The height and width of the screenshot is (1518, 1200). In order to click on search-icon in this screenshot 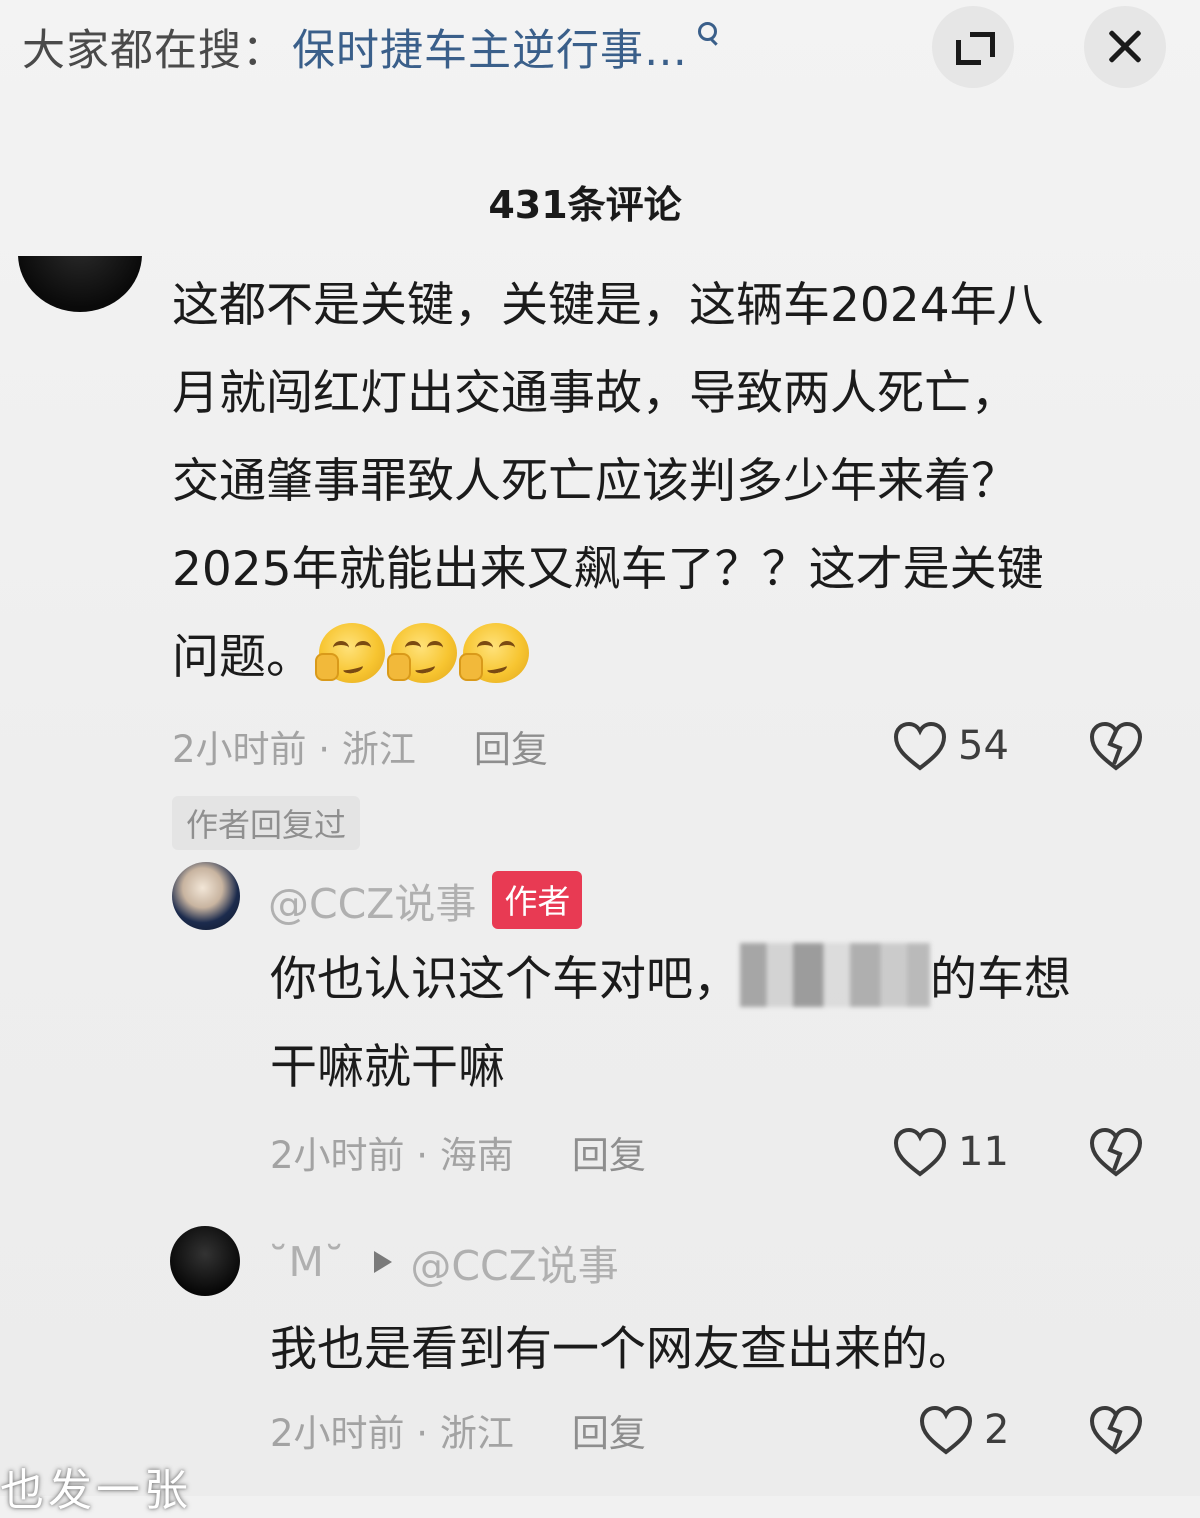, I will do `click(706, 40)`.